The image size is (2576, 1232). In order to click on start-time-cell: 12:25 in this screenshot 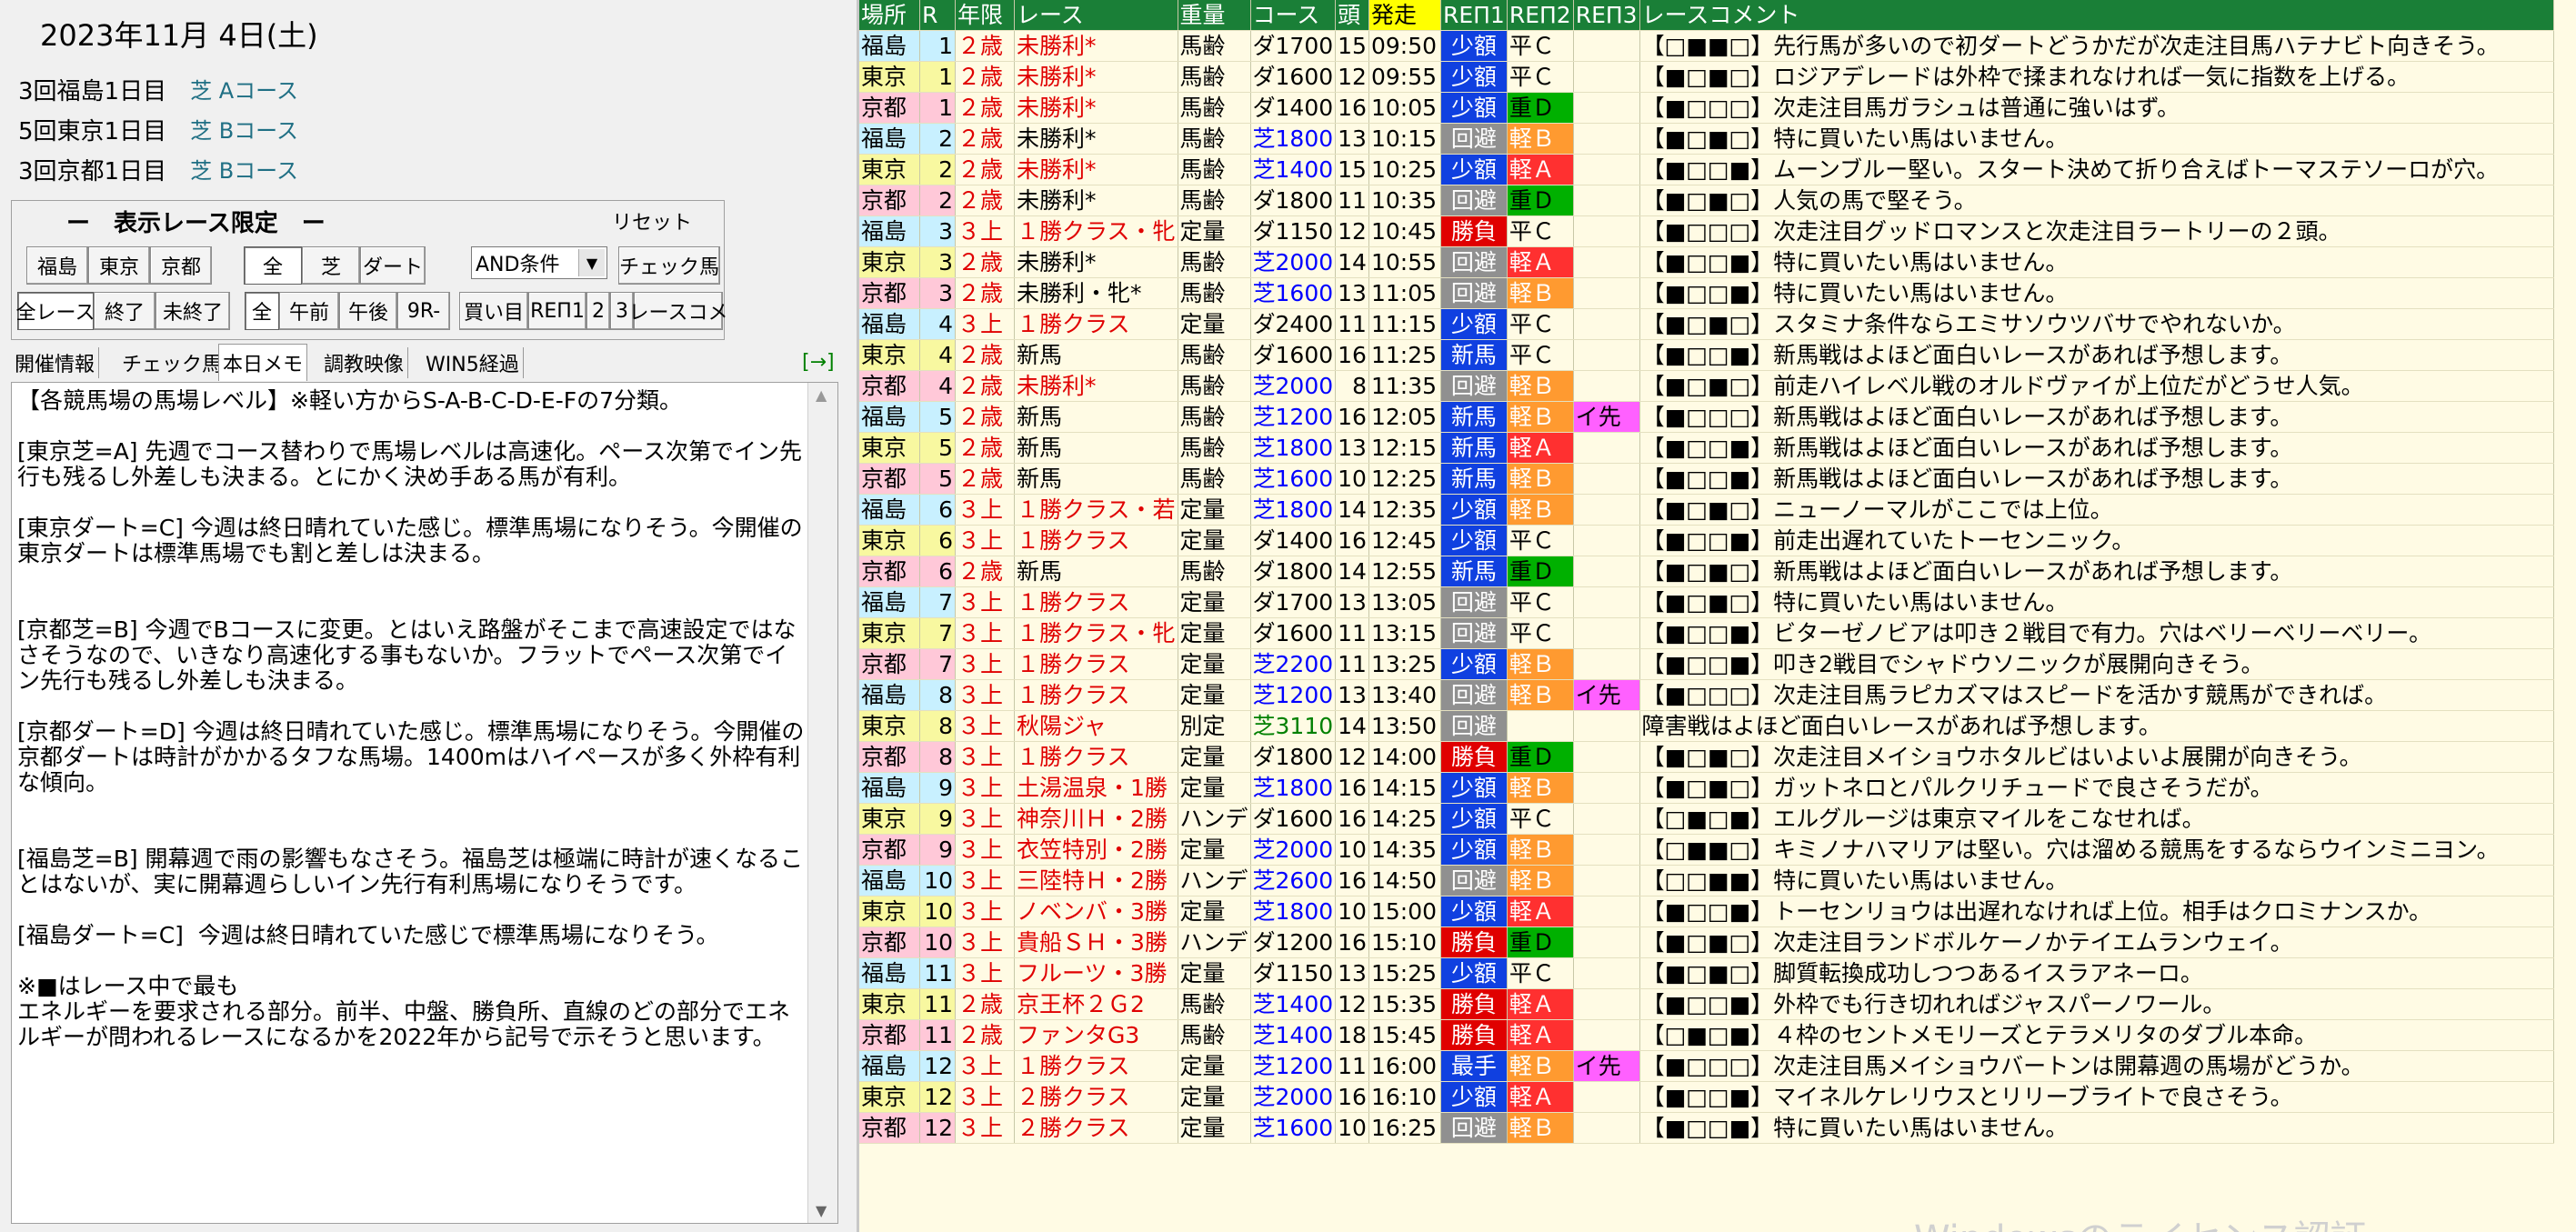, I will do `click(1404, 479)`.